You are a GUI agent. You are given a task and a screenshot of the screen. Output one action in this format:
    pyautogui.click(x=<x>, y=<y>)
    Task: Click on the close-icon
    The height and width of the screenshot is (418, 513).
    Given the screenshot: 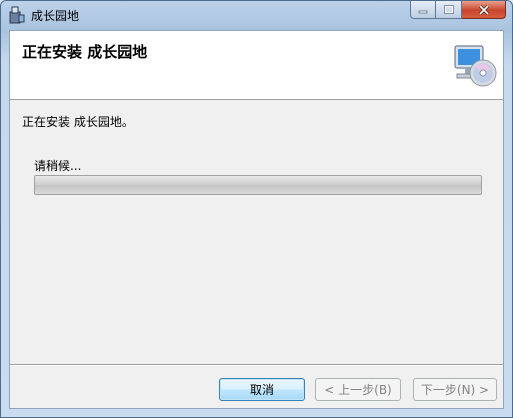 What is the action you would take?
    pyautogui.click(x=483, y=9)
    